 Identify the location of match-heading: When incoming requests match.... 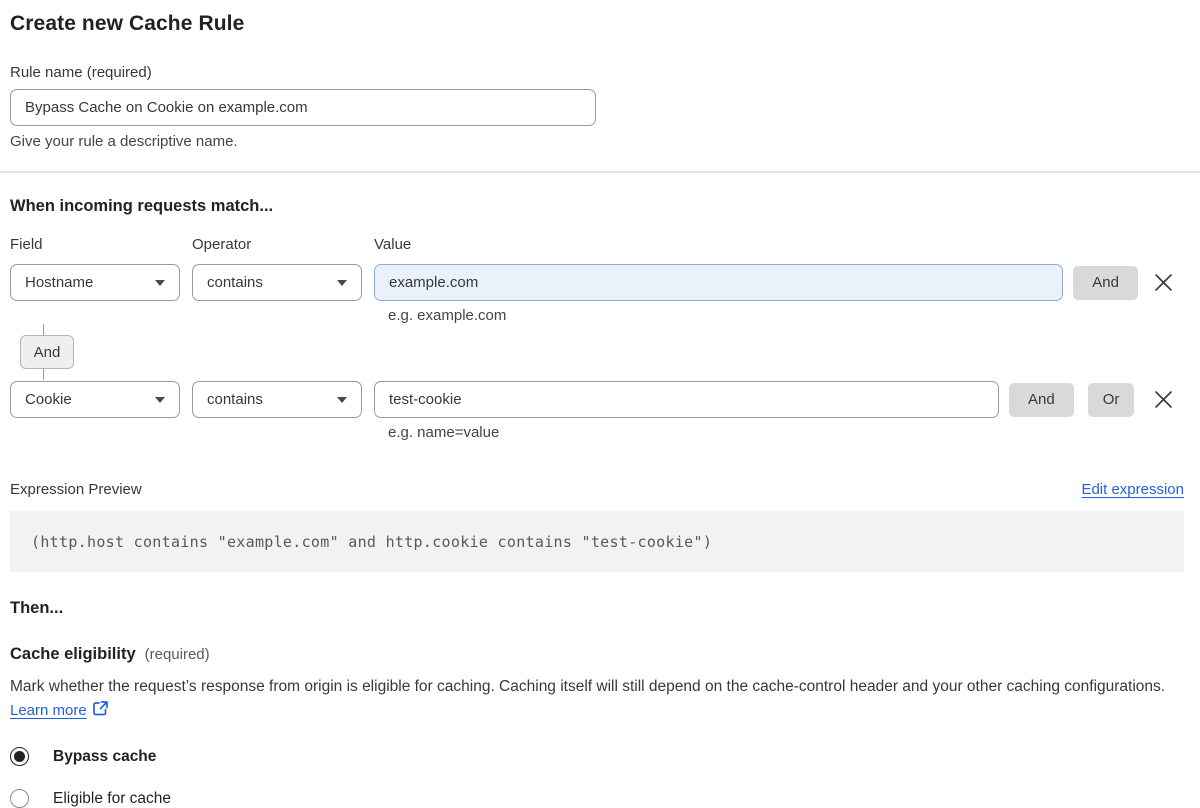
(142, 206).